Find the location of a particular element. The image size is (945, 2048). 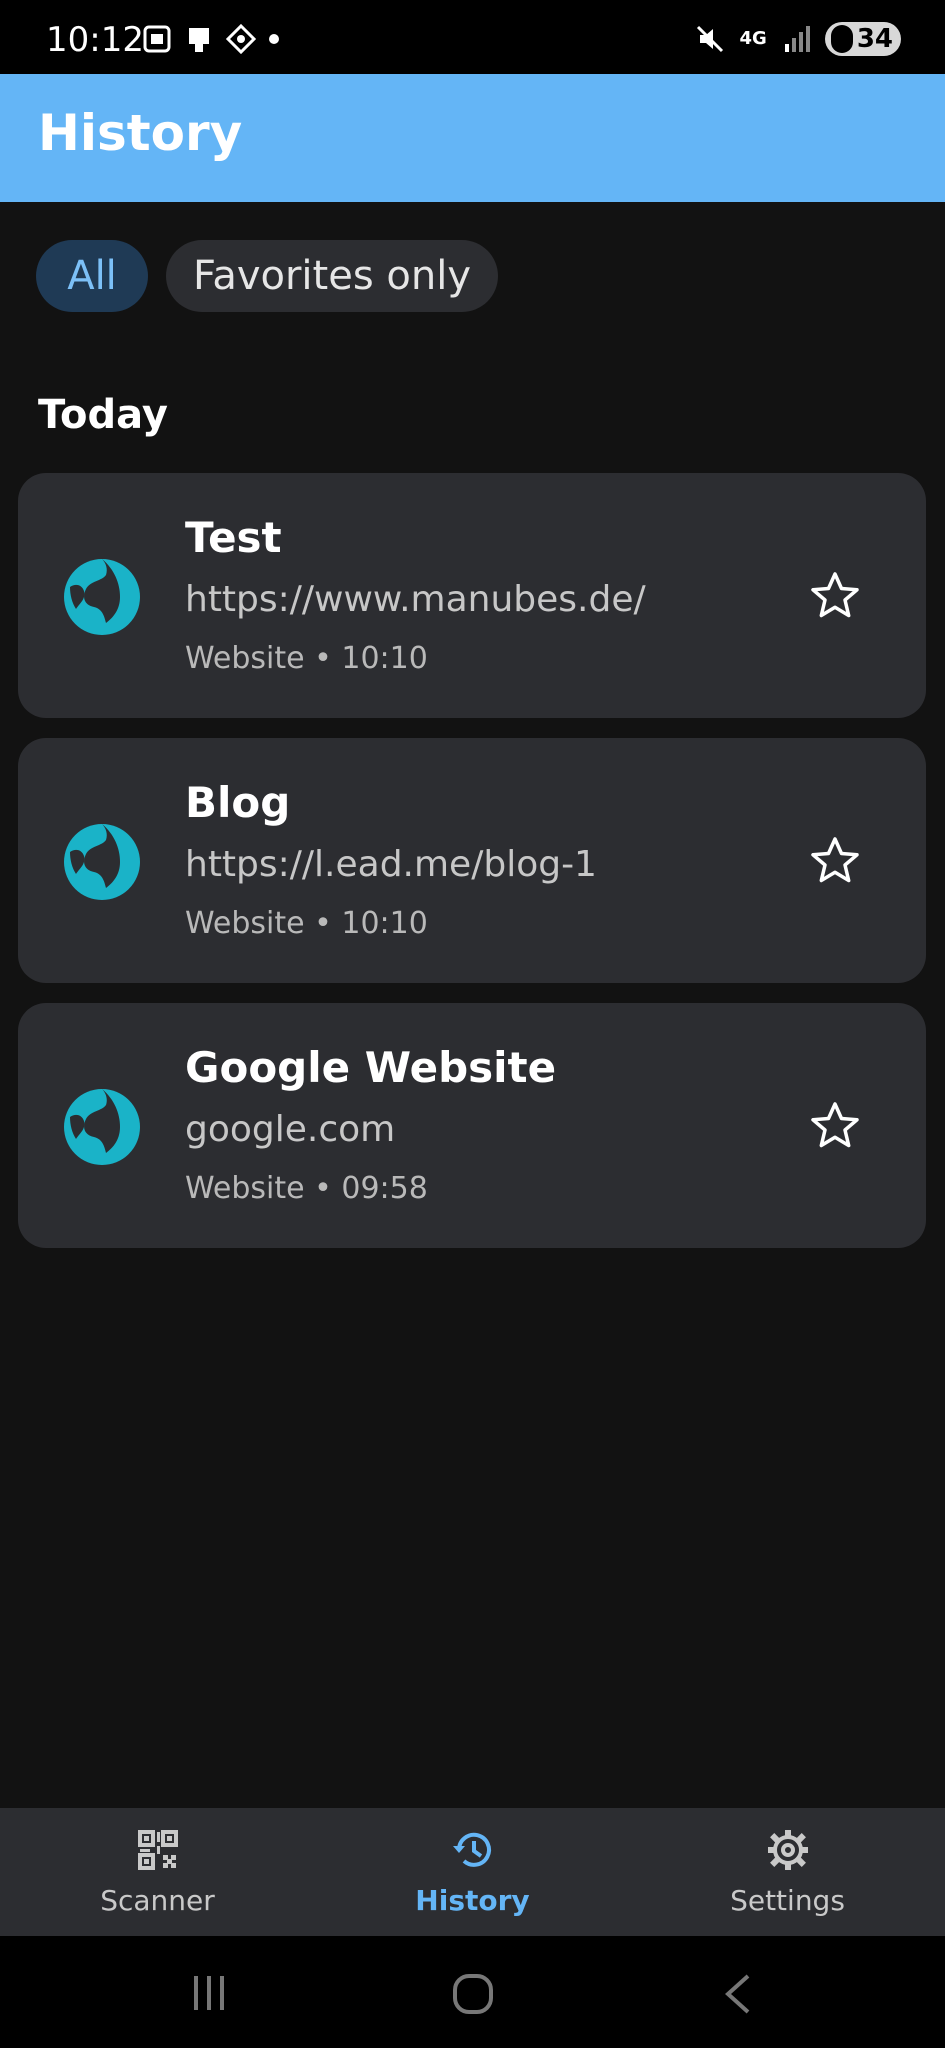

nav-item-settings: Settings is located at coordinates (787, 1872).